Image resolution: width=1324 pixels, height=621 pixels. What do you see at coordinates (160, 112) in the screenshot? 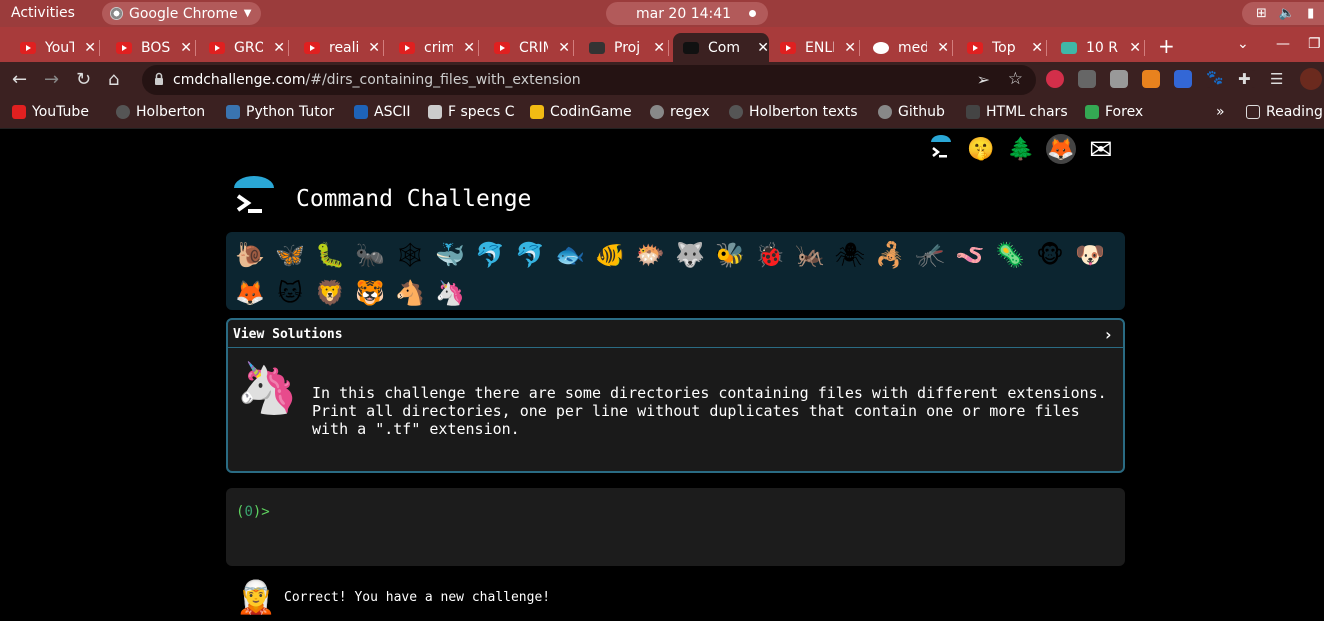
I see `bookmark-item: Holberton` at bounding box center [160, 112].